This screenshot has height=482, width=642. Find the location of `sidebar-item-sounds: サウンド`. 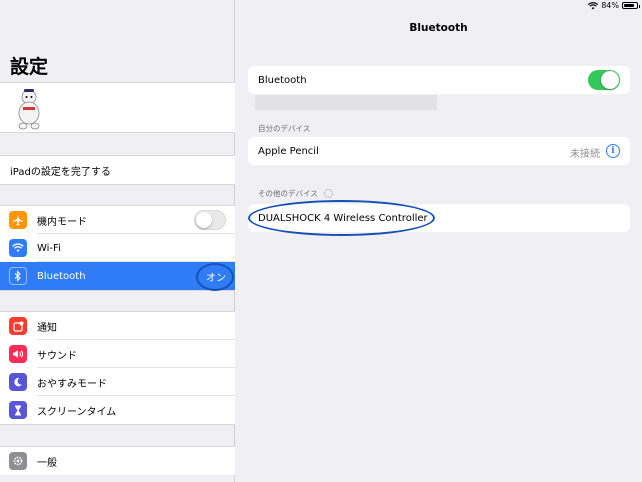

sidebar-item-sounds: サウンド is located at coordinates (117, 354).